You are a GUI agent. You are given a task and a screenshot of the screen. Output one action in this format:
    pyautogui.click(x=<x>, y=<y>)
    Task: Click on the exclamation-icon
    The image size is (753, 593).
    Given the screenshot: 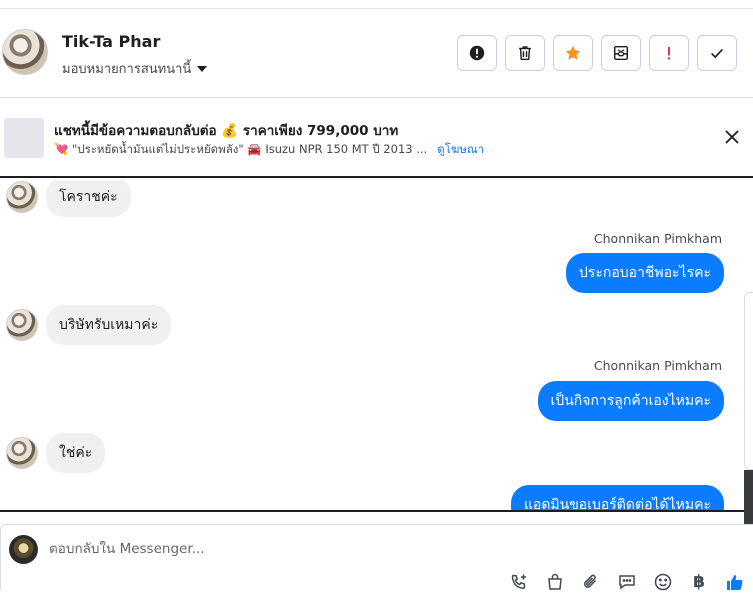 What is the action you would take?
    pyautogui.click(x=669, y=53)
    